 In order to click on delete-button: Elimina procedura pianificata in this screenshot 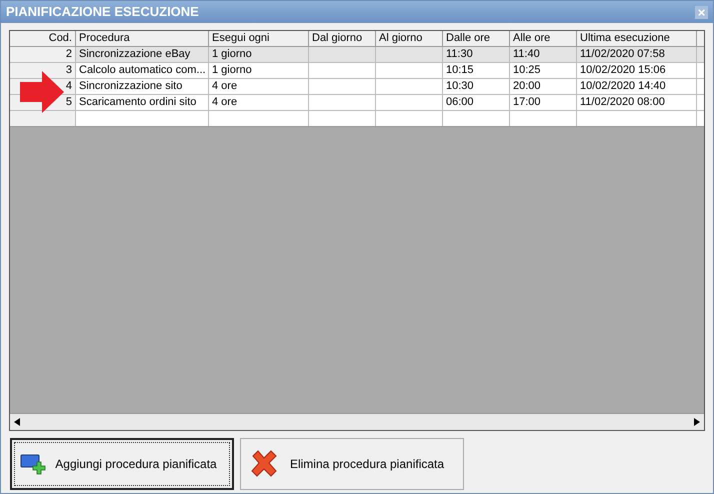, I will do `click(352, 464)`.